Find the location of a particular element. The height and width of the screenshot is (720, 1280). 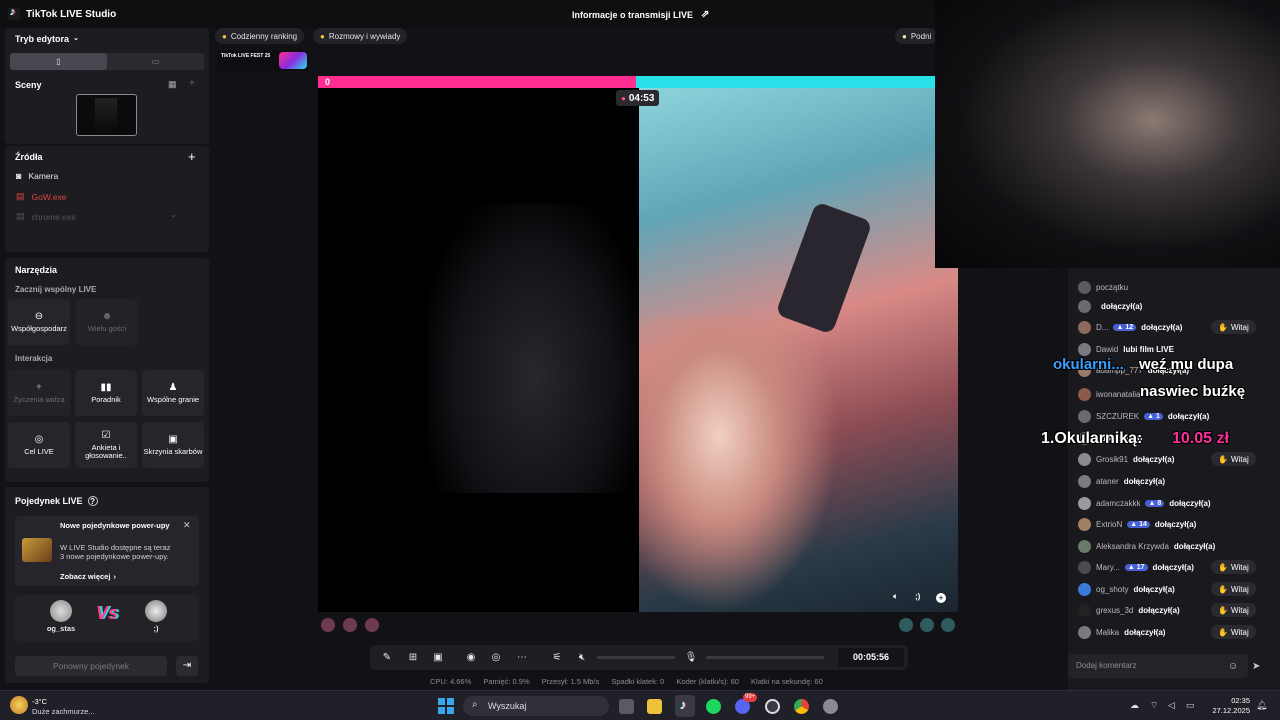

emoji-icon: ☺ is located at coordinates (1233, 666).